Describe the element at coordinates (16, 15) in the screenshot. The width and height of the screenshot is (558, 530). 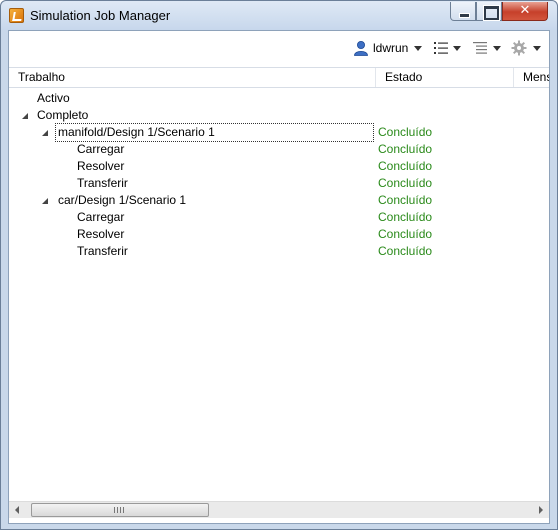
I see `app-logo-icon` at that location.